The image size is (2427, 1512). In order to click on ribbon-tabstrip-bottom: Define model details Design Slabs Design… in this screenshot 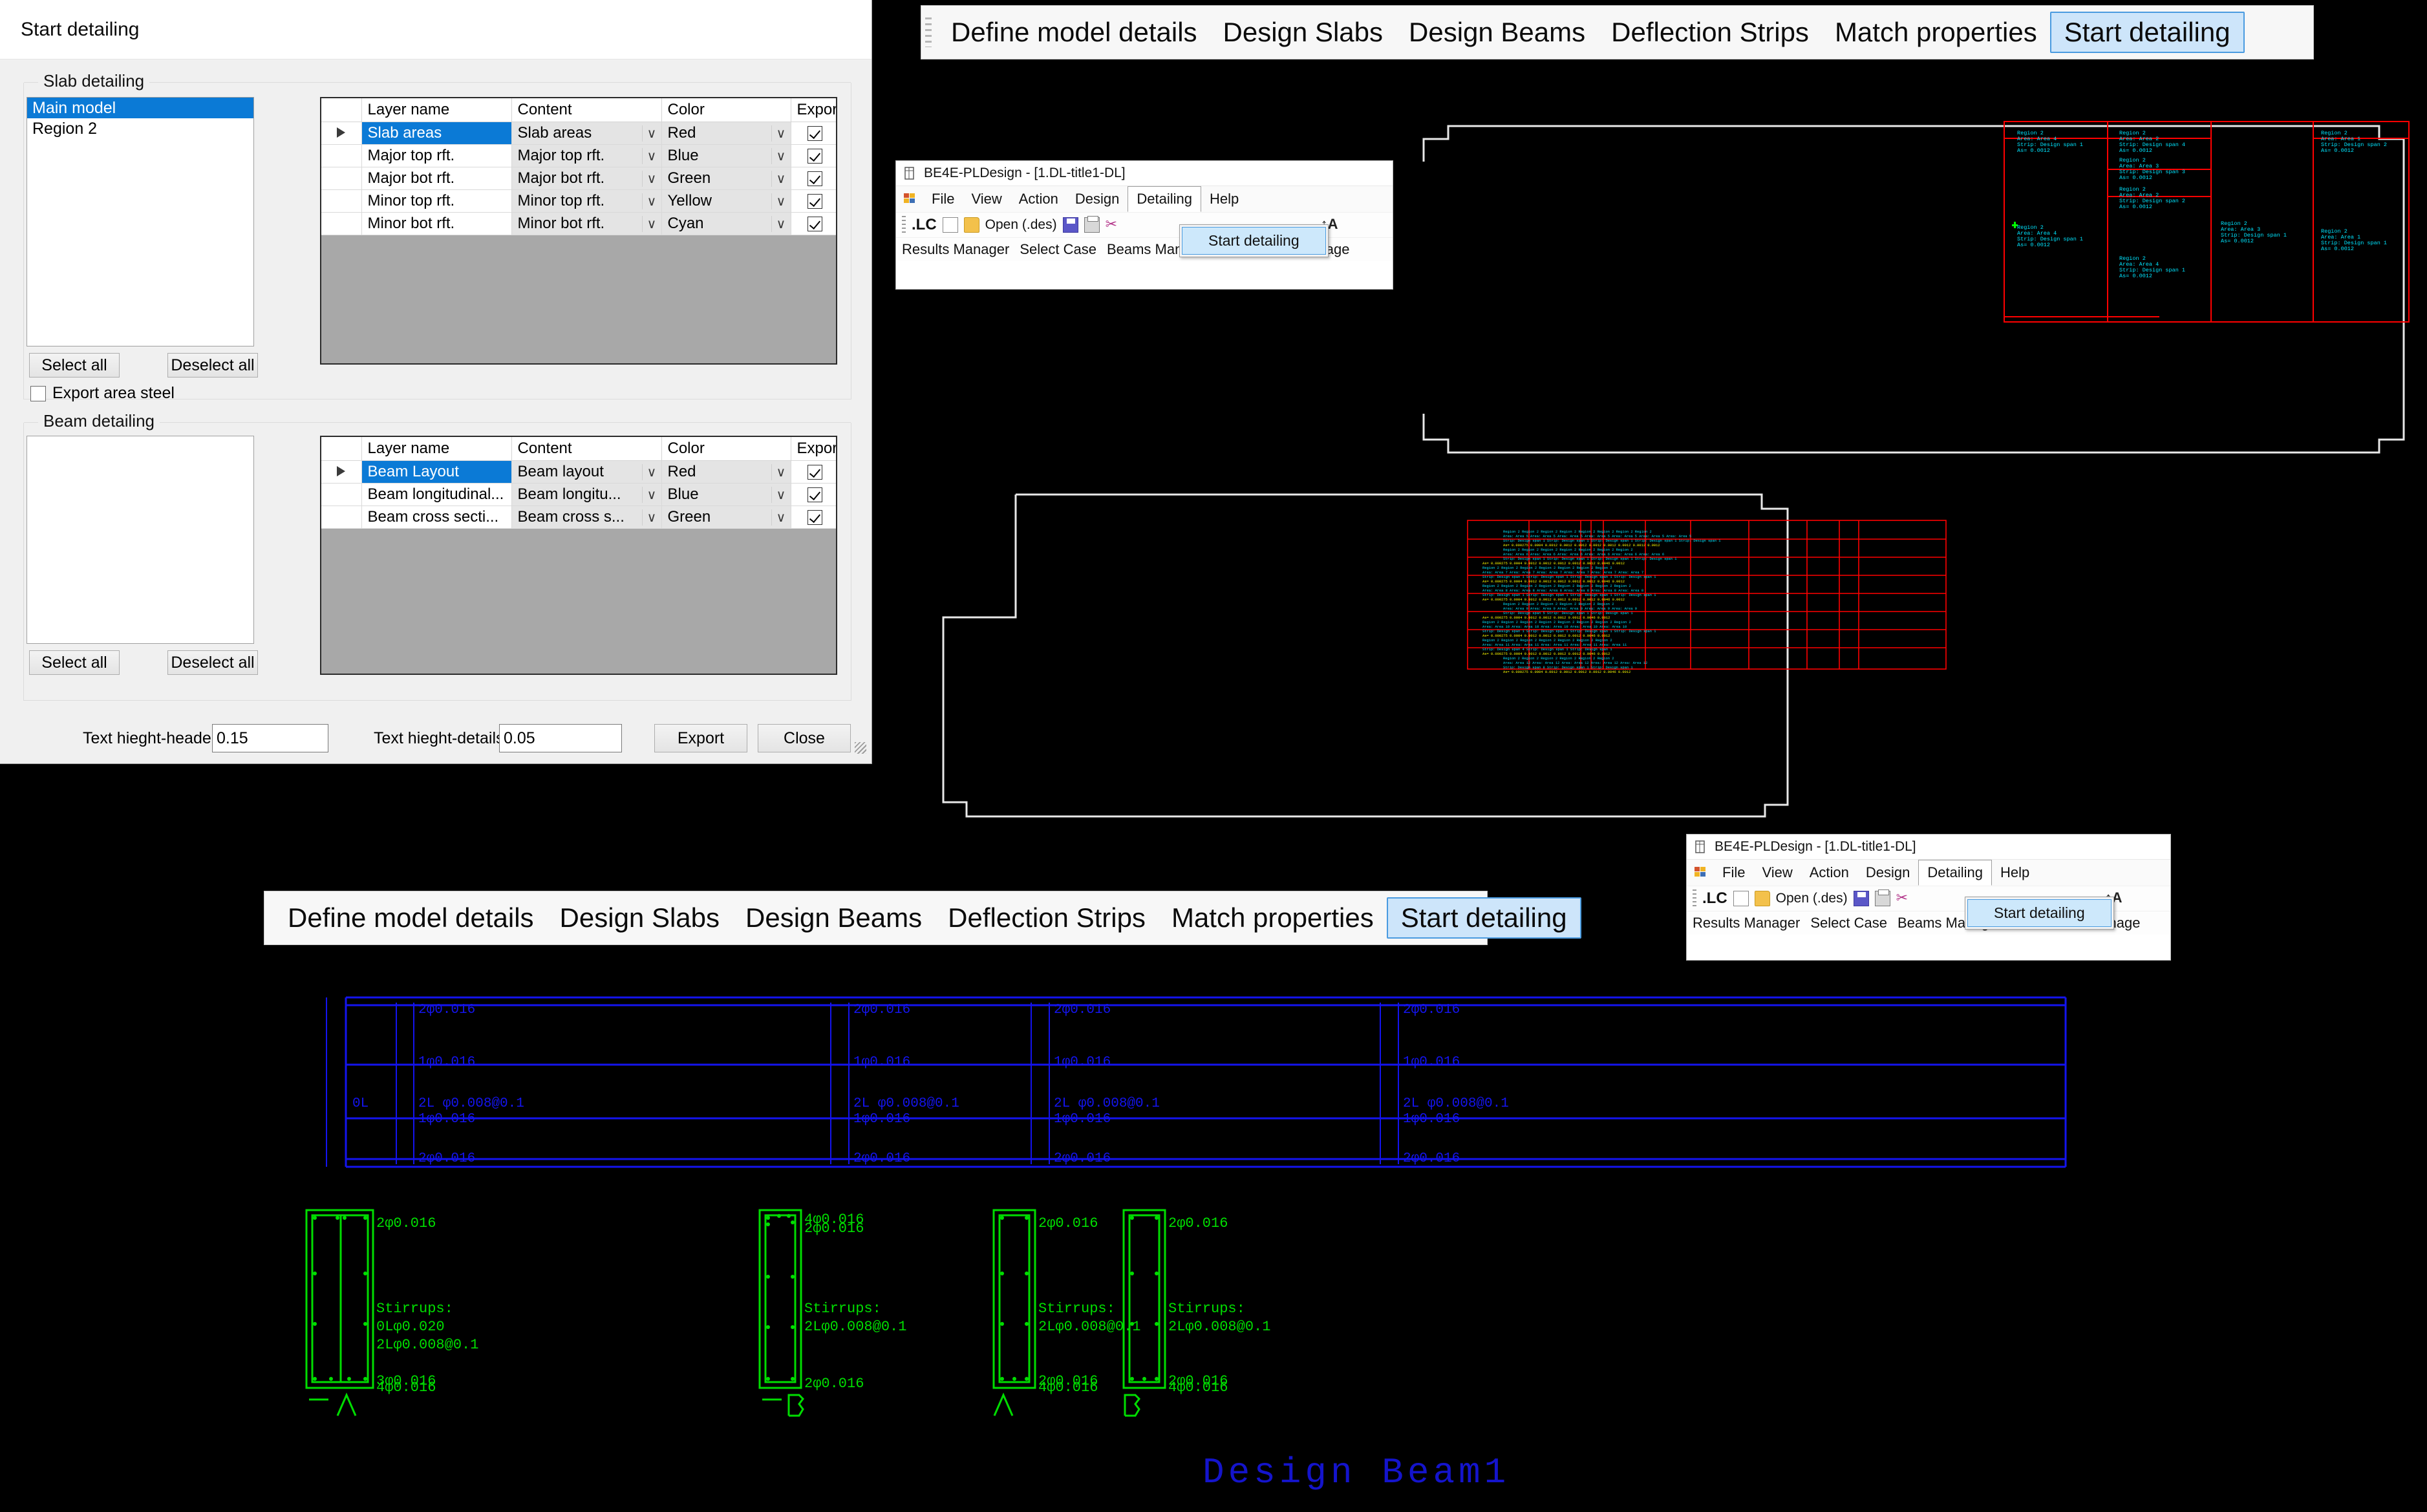, I will do `click(923, 918)`.